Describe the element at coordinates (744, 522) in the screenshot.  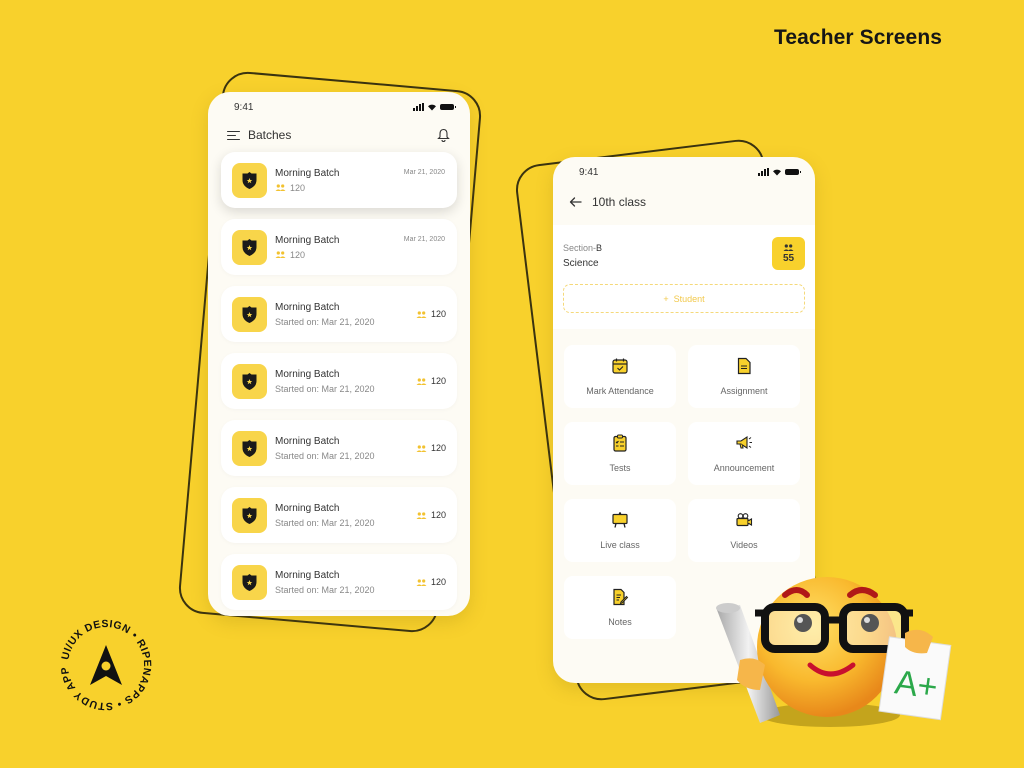
I see `video-camera-icon` at that location.